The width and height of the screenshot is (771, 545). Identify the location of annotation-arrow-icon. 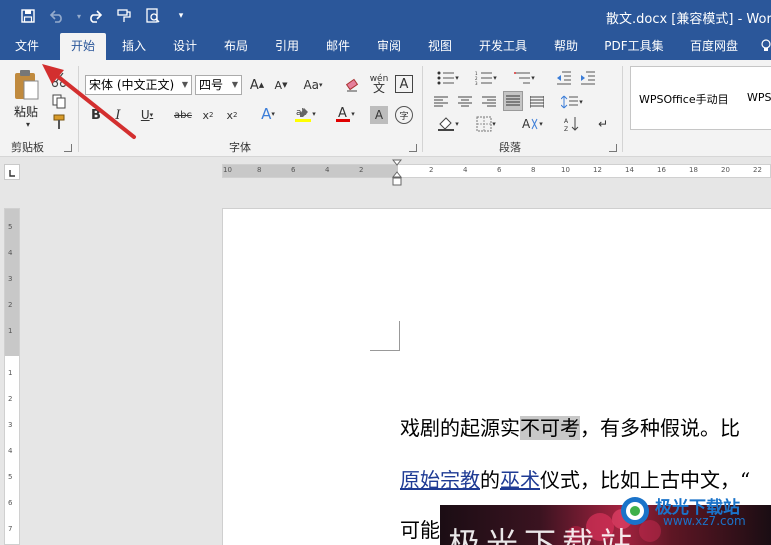
(89, 101).